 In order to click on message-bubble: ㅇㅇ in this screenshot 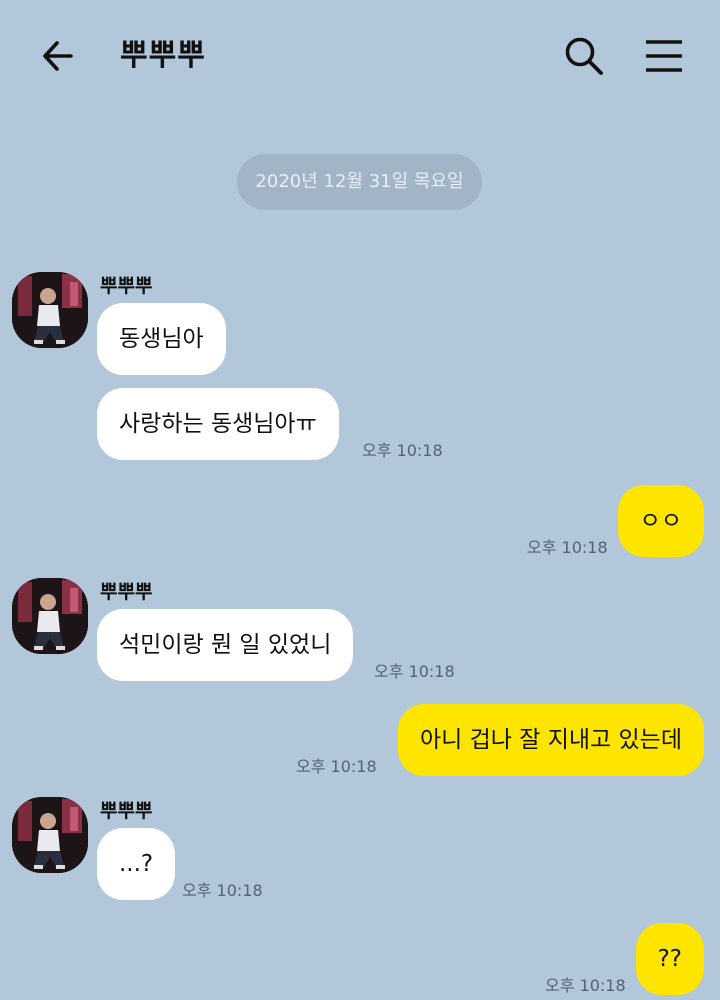, I will do `click(660, 521)`.